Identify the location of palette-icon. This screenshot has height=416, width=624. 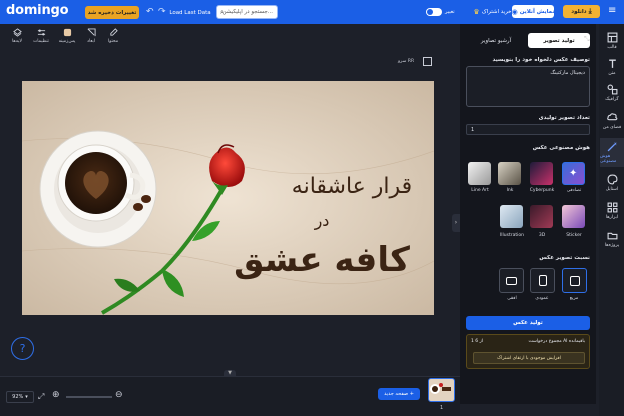
(612, 179).